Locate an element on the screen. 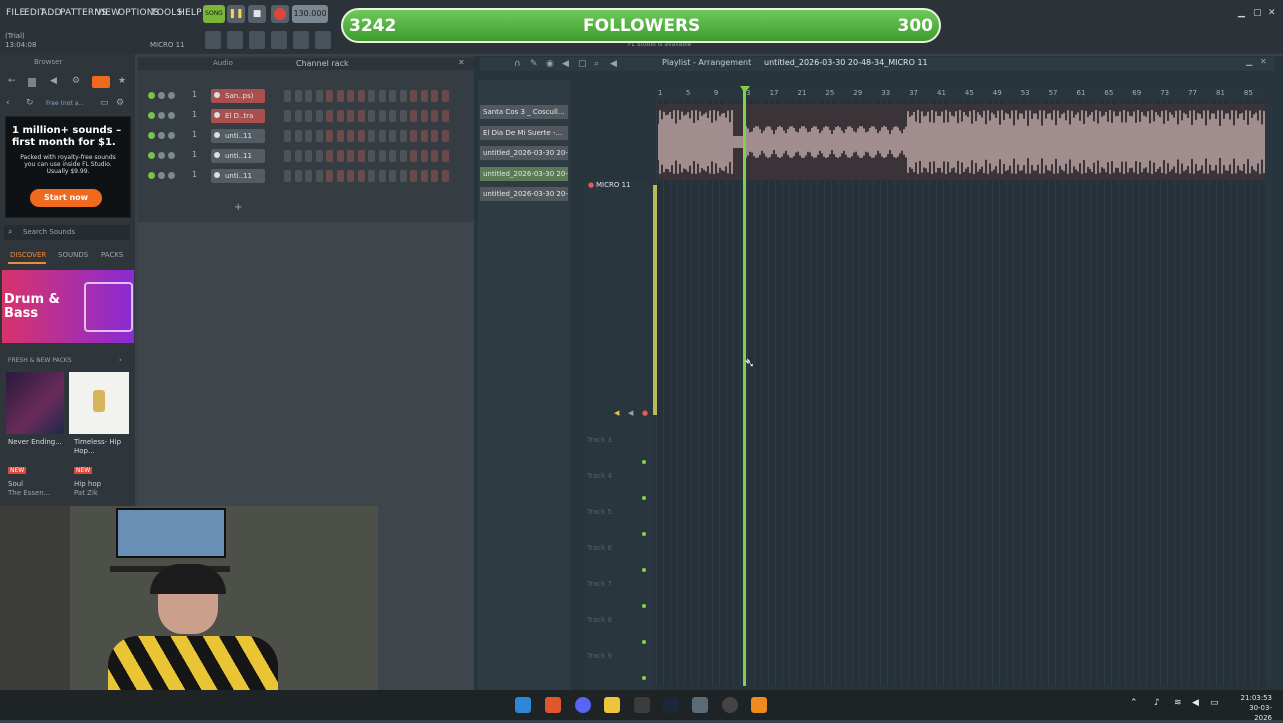 This screenshot has width=1283, height=723. track-name: Track 8 is located at coordinates (599, 620).